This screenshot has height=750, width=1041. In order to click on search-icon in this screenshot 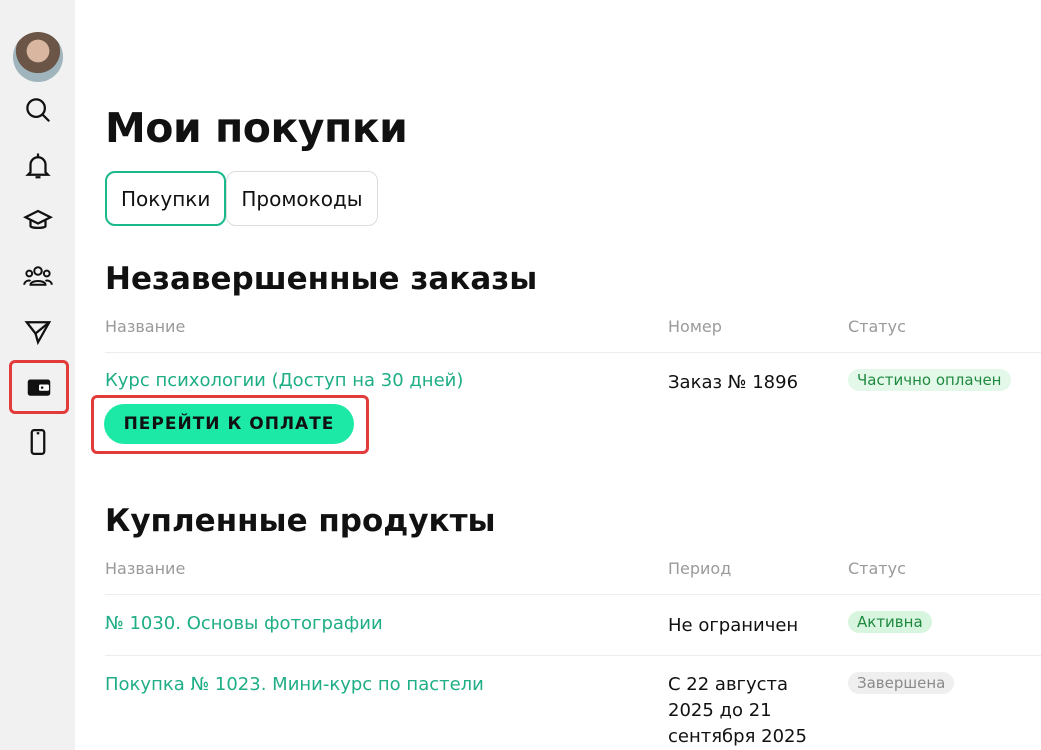, I will do `click(38, 110)`.